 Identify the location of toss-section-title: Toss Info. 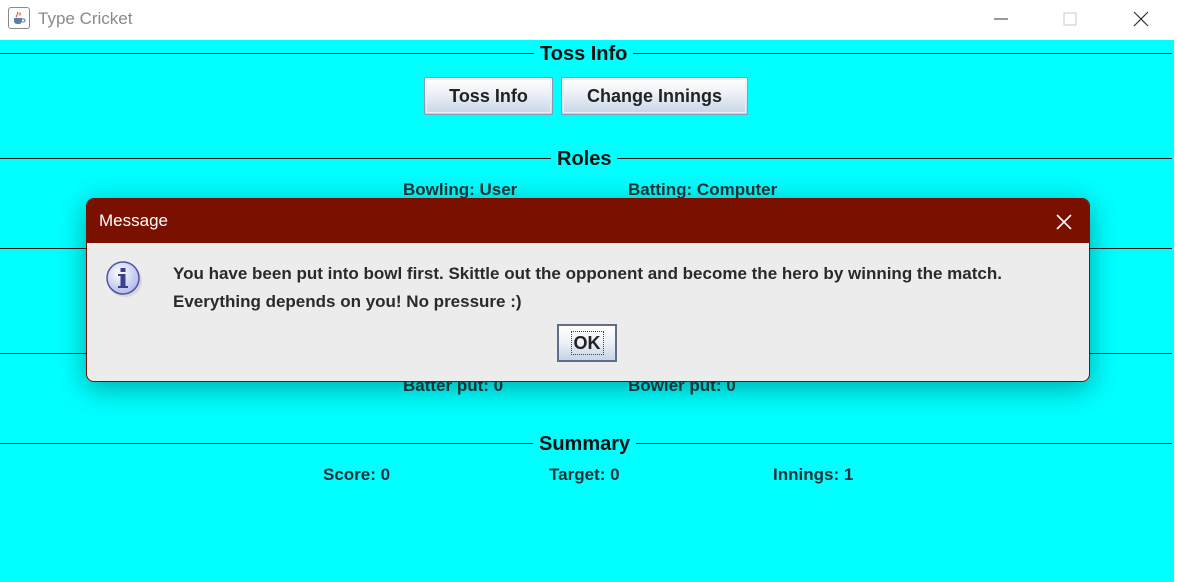
(584, 54).